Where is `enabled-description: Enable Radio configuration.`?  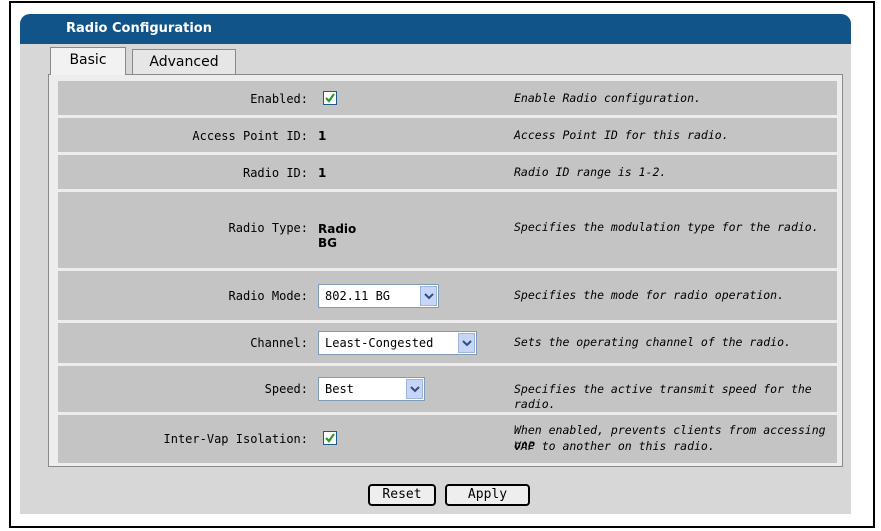 enabled-description: Enable Radio configuration. is located at coordinates (607, 98).